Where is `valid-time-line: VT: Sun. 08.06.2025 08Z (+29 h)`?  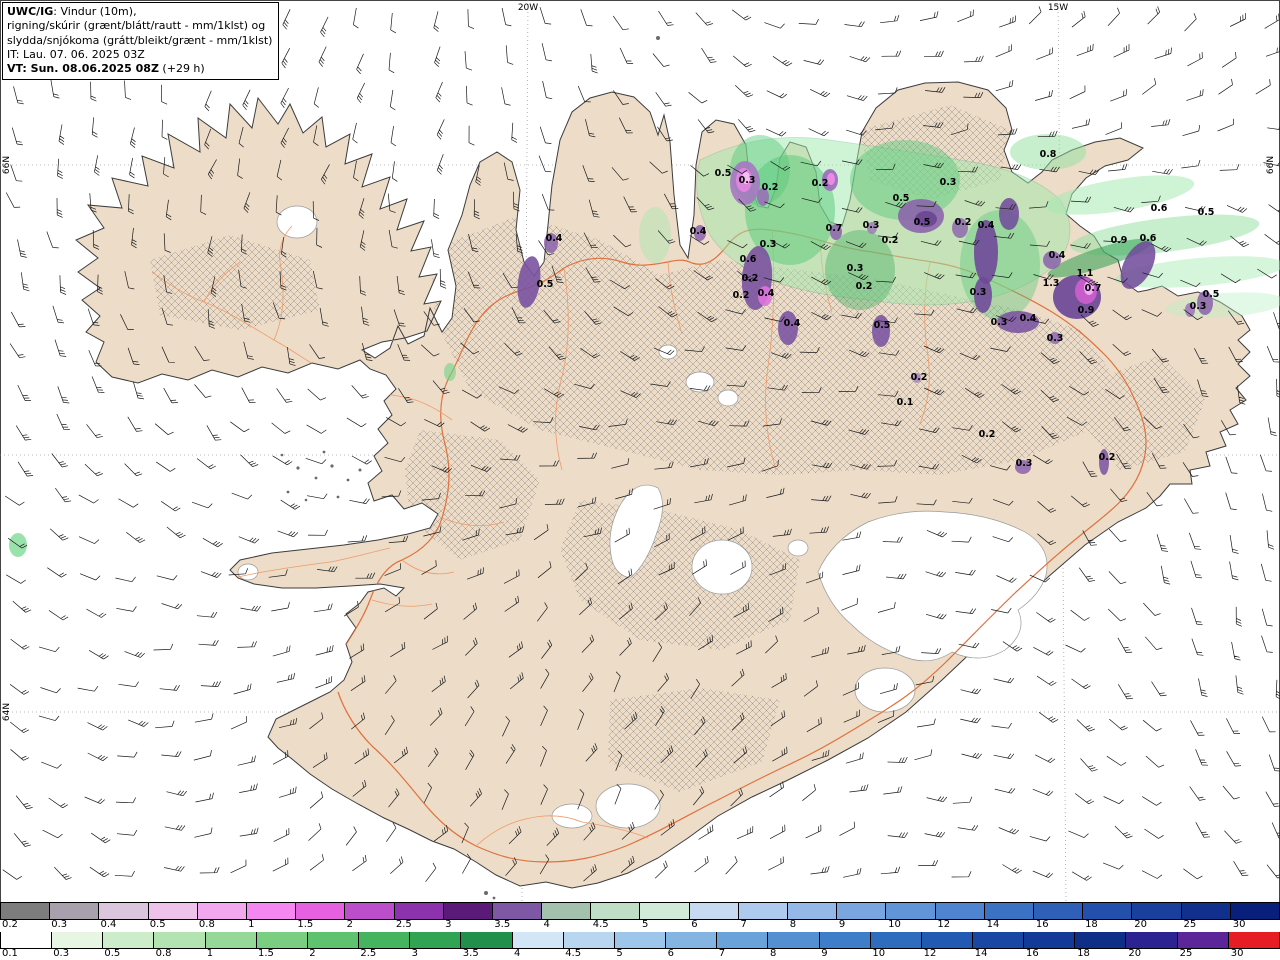 valid-time-line: VT: Sun. 08.06.2025 08Z (+29 h) is located at coordinates (139, 69).